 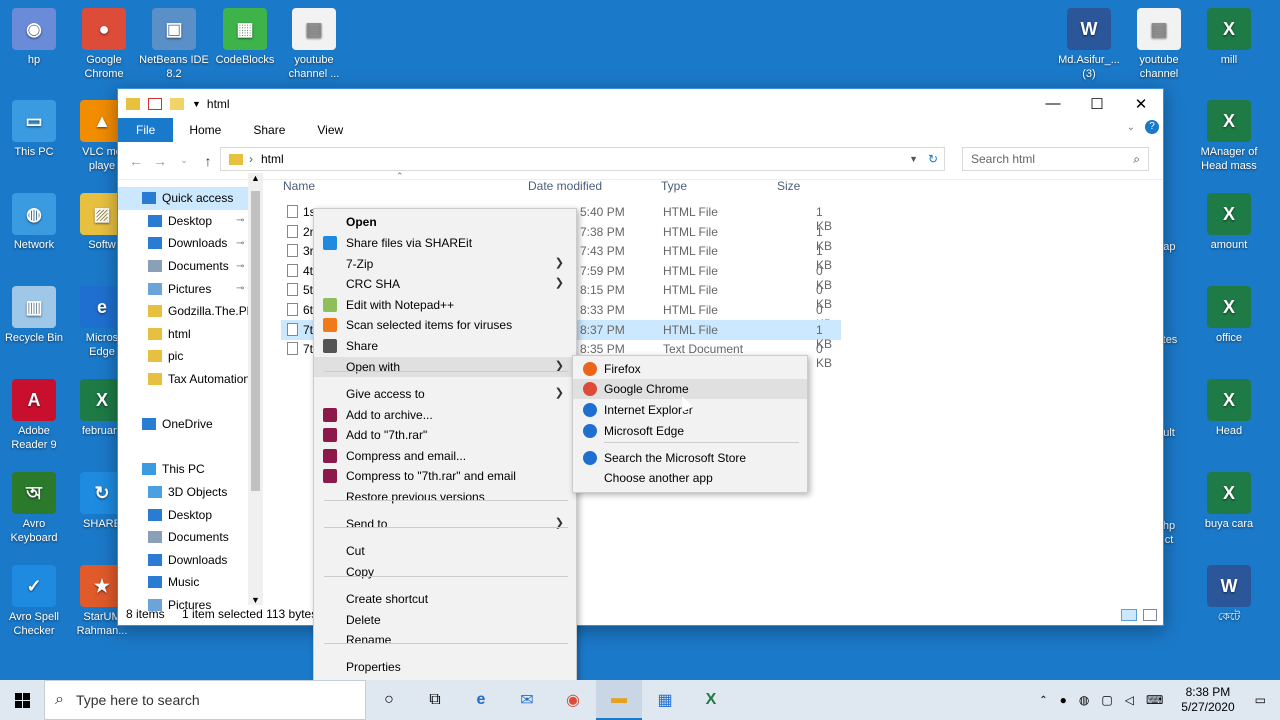 What do you see at coordinates (190, 560) in the screenshot?
I see `nav-item: Downloads` at bounding box center [190, 560].